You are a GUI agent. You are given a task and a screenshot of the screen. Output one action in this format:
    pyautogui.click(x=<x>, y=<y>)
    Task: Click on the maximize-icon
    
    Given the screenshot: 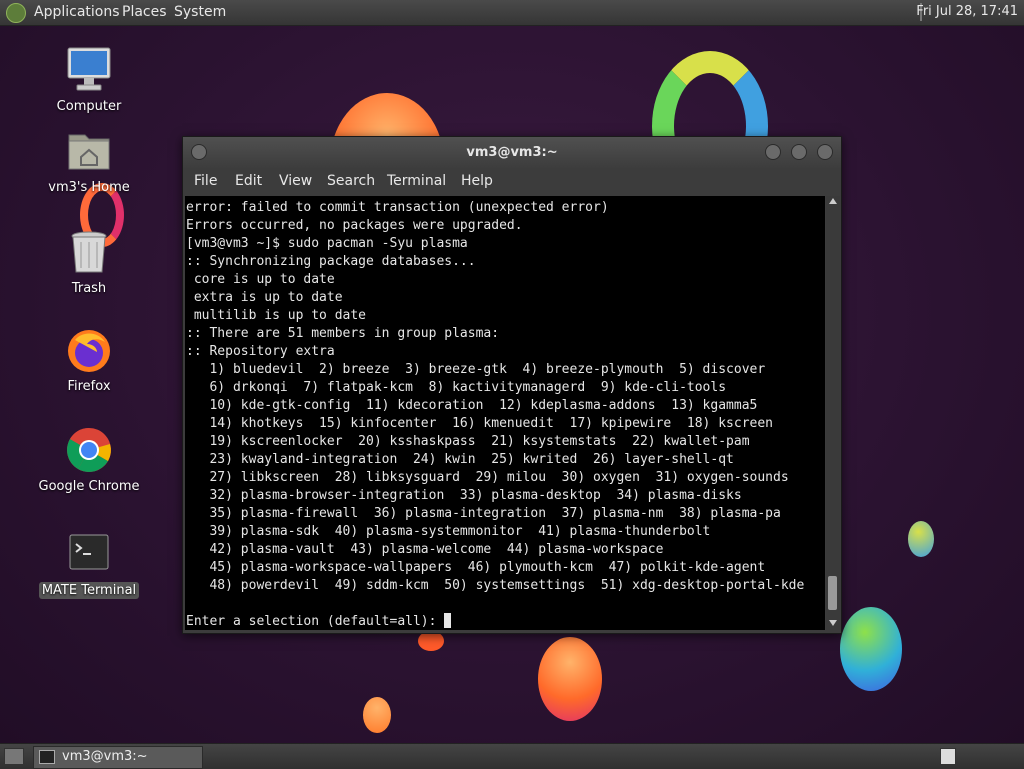 What is the action you would take?
    pyautogui.click(x=799, y=152)
    